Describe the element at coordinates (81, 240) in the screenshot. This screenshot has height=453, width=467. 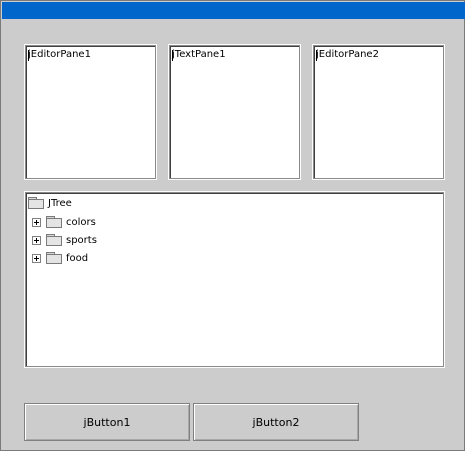
I see `tree-node-label: sports` at that location.